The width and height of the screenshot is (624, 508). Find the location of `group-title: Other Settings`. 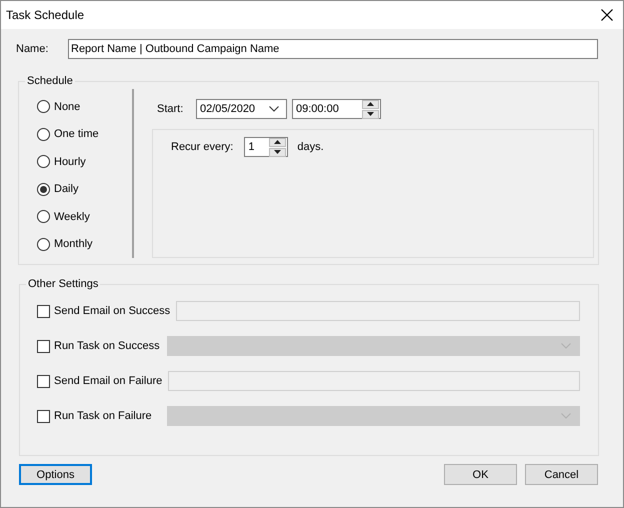

group-title: Other Settings is located at coordinates (63, 284).